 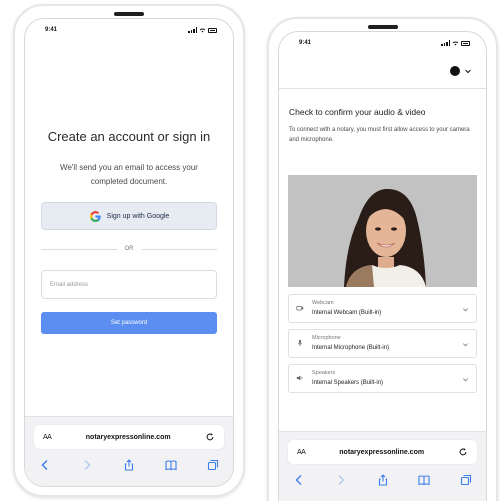 I want to click on device-label: Webcam, so click(x=323, y=303).